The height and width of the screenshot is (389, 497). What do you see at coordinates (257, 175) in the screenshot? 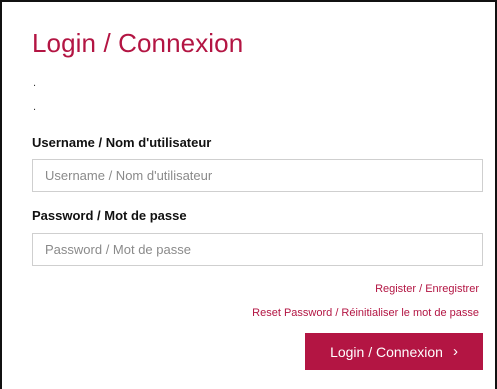
I see `username-input` at bounding box center [257, 175].